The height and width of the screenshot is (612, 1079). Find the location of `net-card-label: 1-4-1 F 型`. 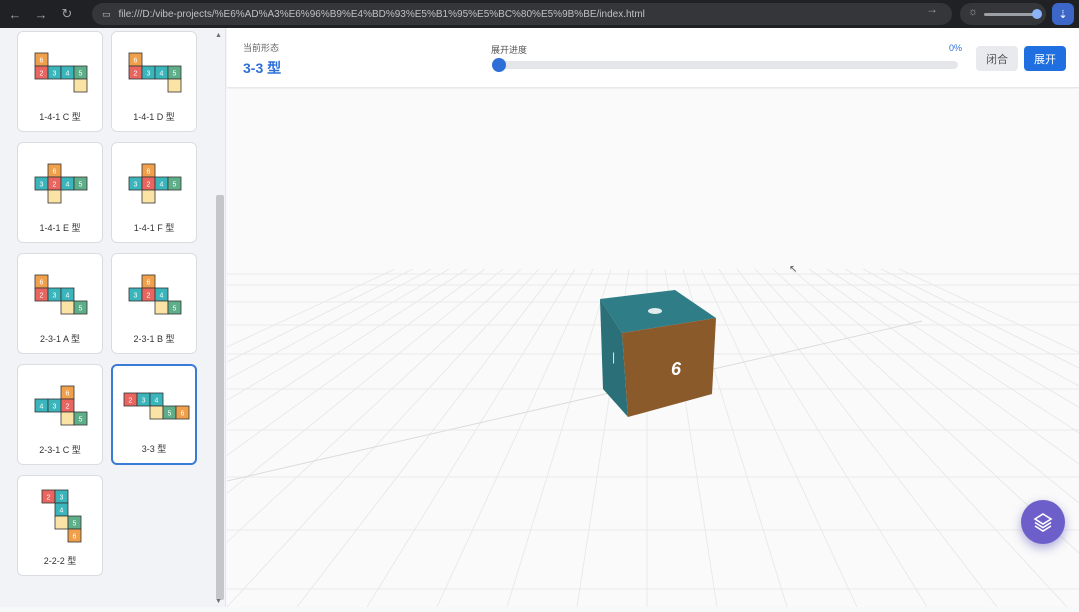

net-card-label: 1-4-1 F 型 is located at coordinates (154, 228).